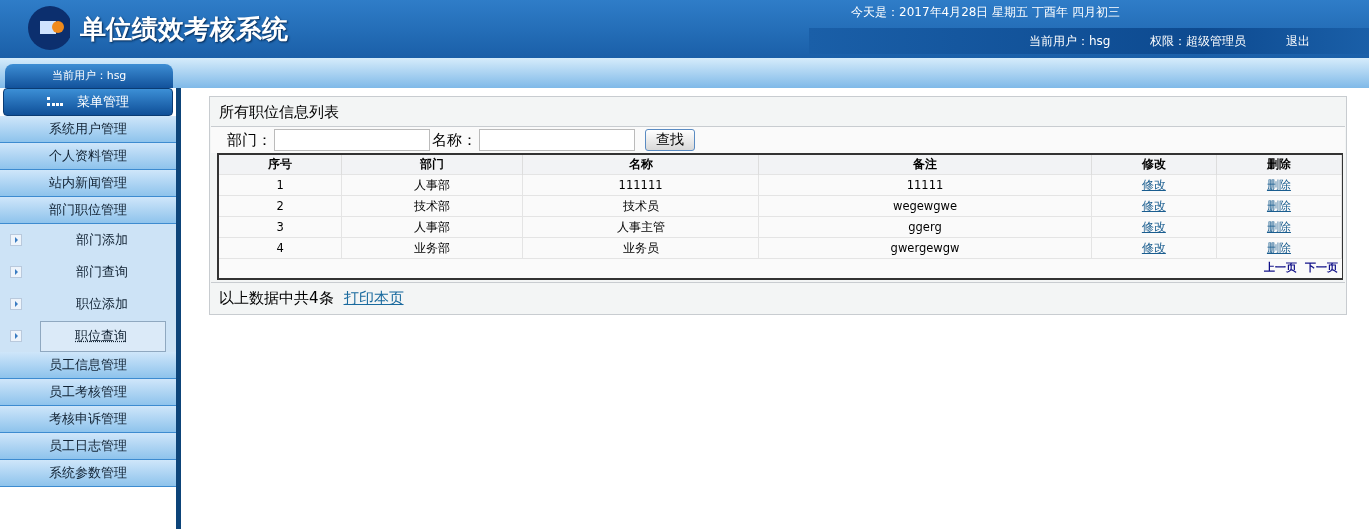  What do you see at coordinates (280, 247) in the screenshot?
I see `table-cell: 4` at bounding box center [280, 247].